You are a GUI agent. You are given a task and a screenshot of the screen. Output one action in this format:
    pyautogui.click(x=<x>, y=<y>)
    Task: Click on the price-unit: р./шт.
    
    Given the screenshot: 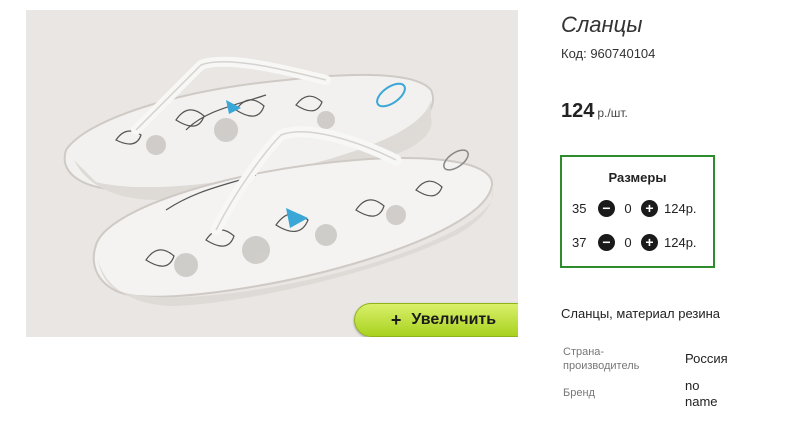 What is the action you would take?
    pyautogui.click(x=612, y=113)
    